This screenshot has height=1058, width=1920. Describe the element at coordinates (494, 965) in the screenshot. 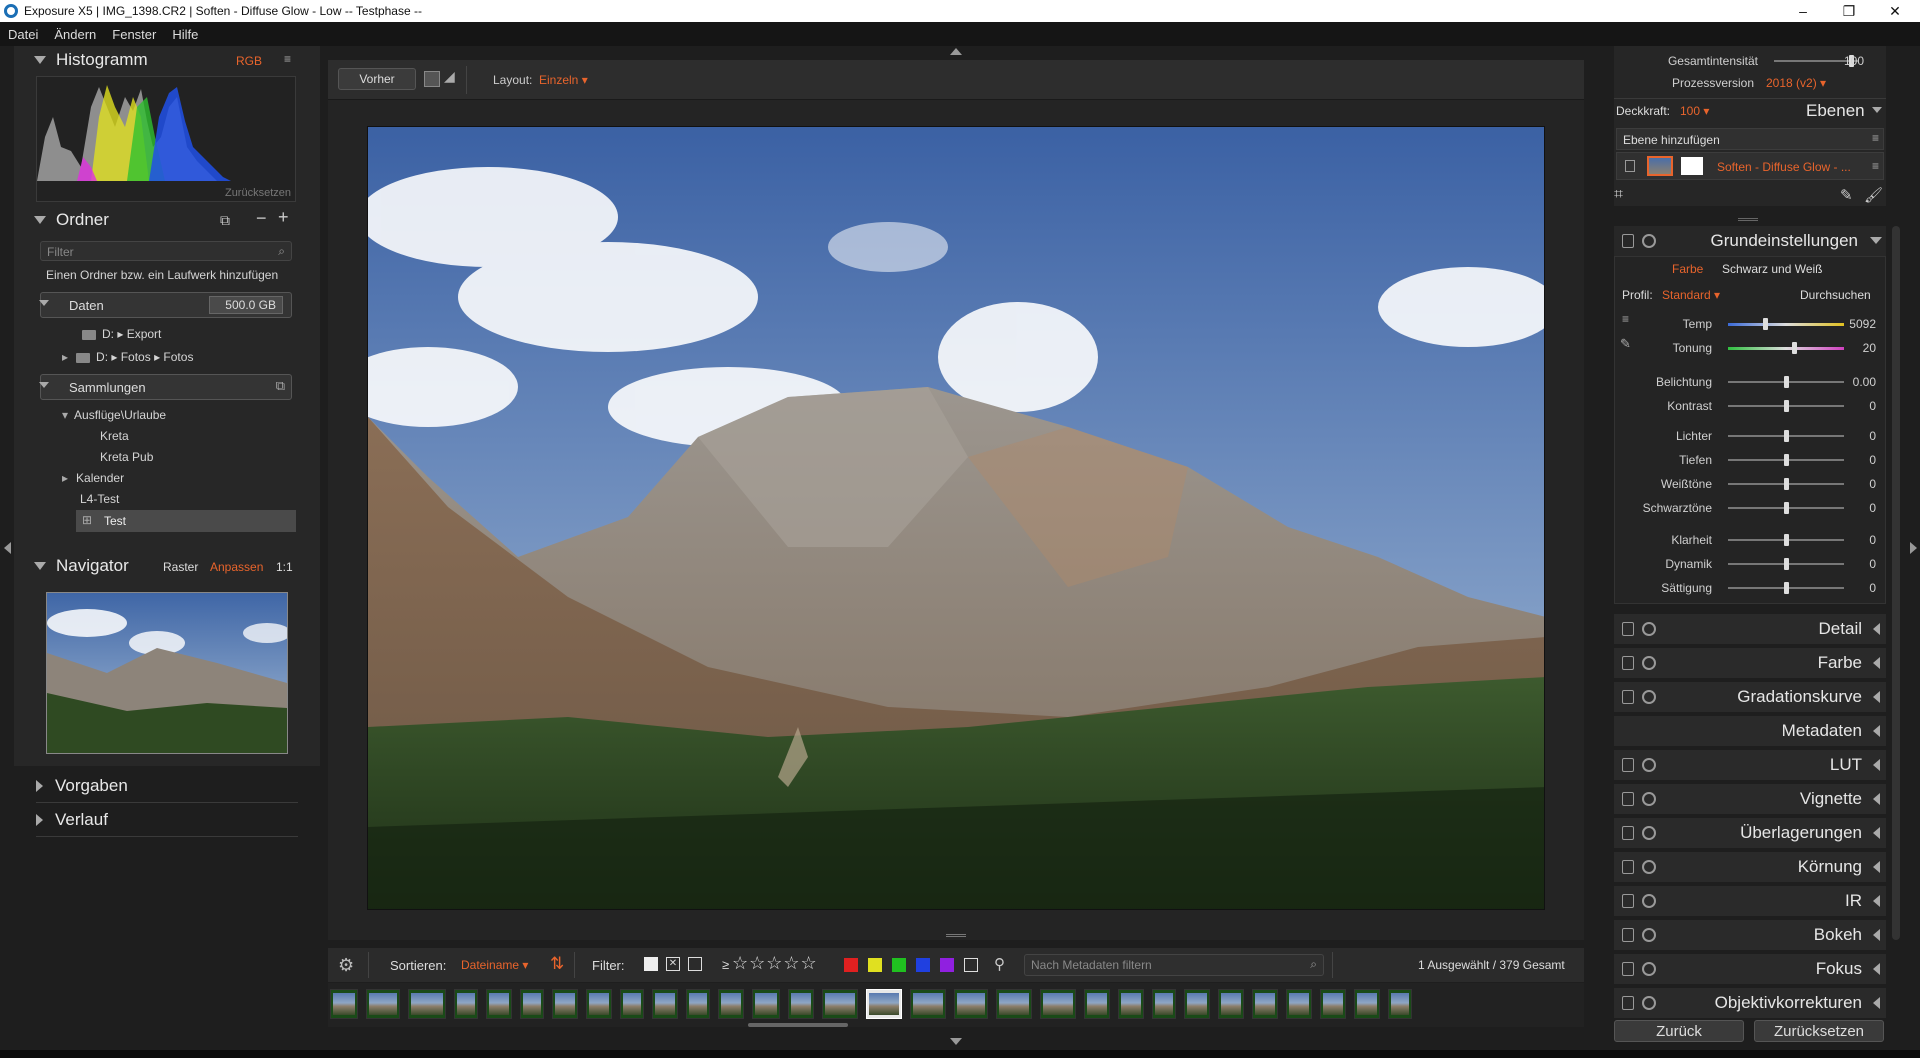

I see `sort-dropdown: Dateiname ▾` at that location.